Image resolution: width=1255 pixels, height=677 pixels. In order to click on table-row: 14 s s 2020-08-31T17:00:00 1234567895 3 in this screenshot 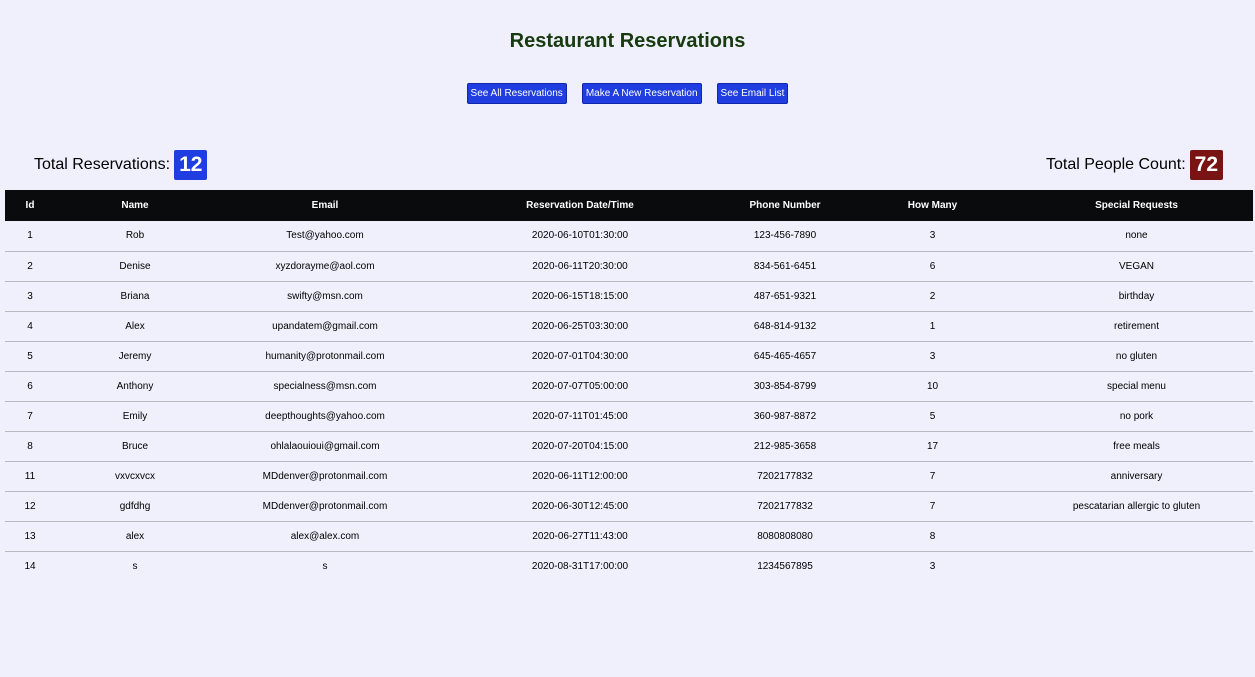, I will do `click(629, 566)`.